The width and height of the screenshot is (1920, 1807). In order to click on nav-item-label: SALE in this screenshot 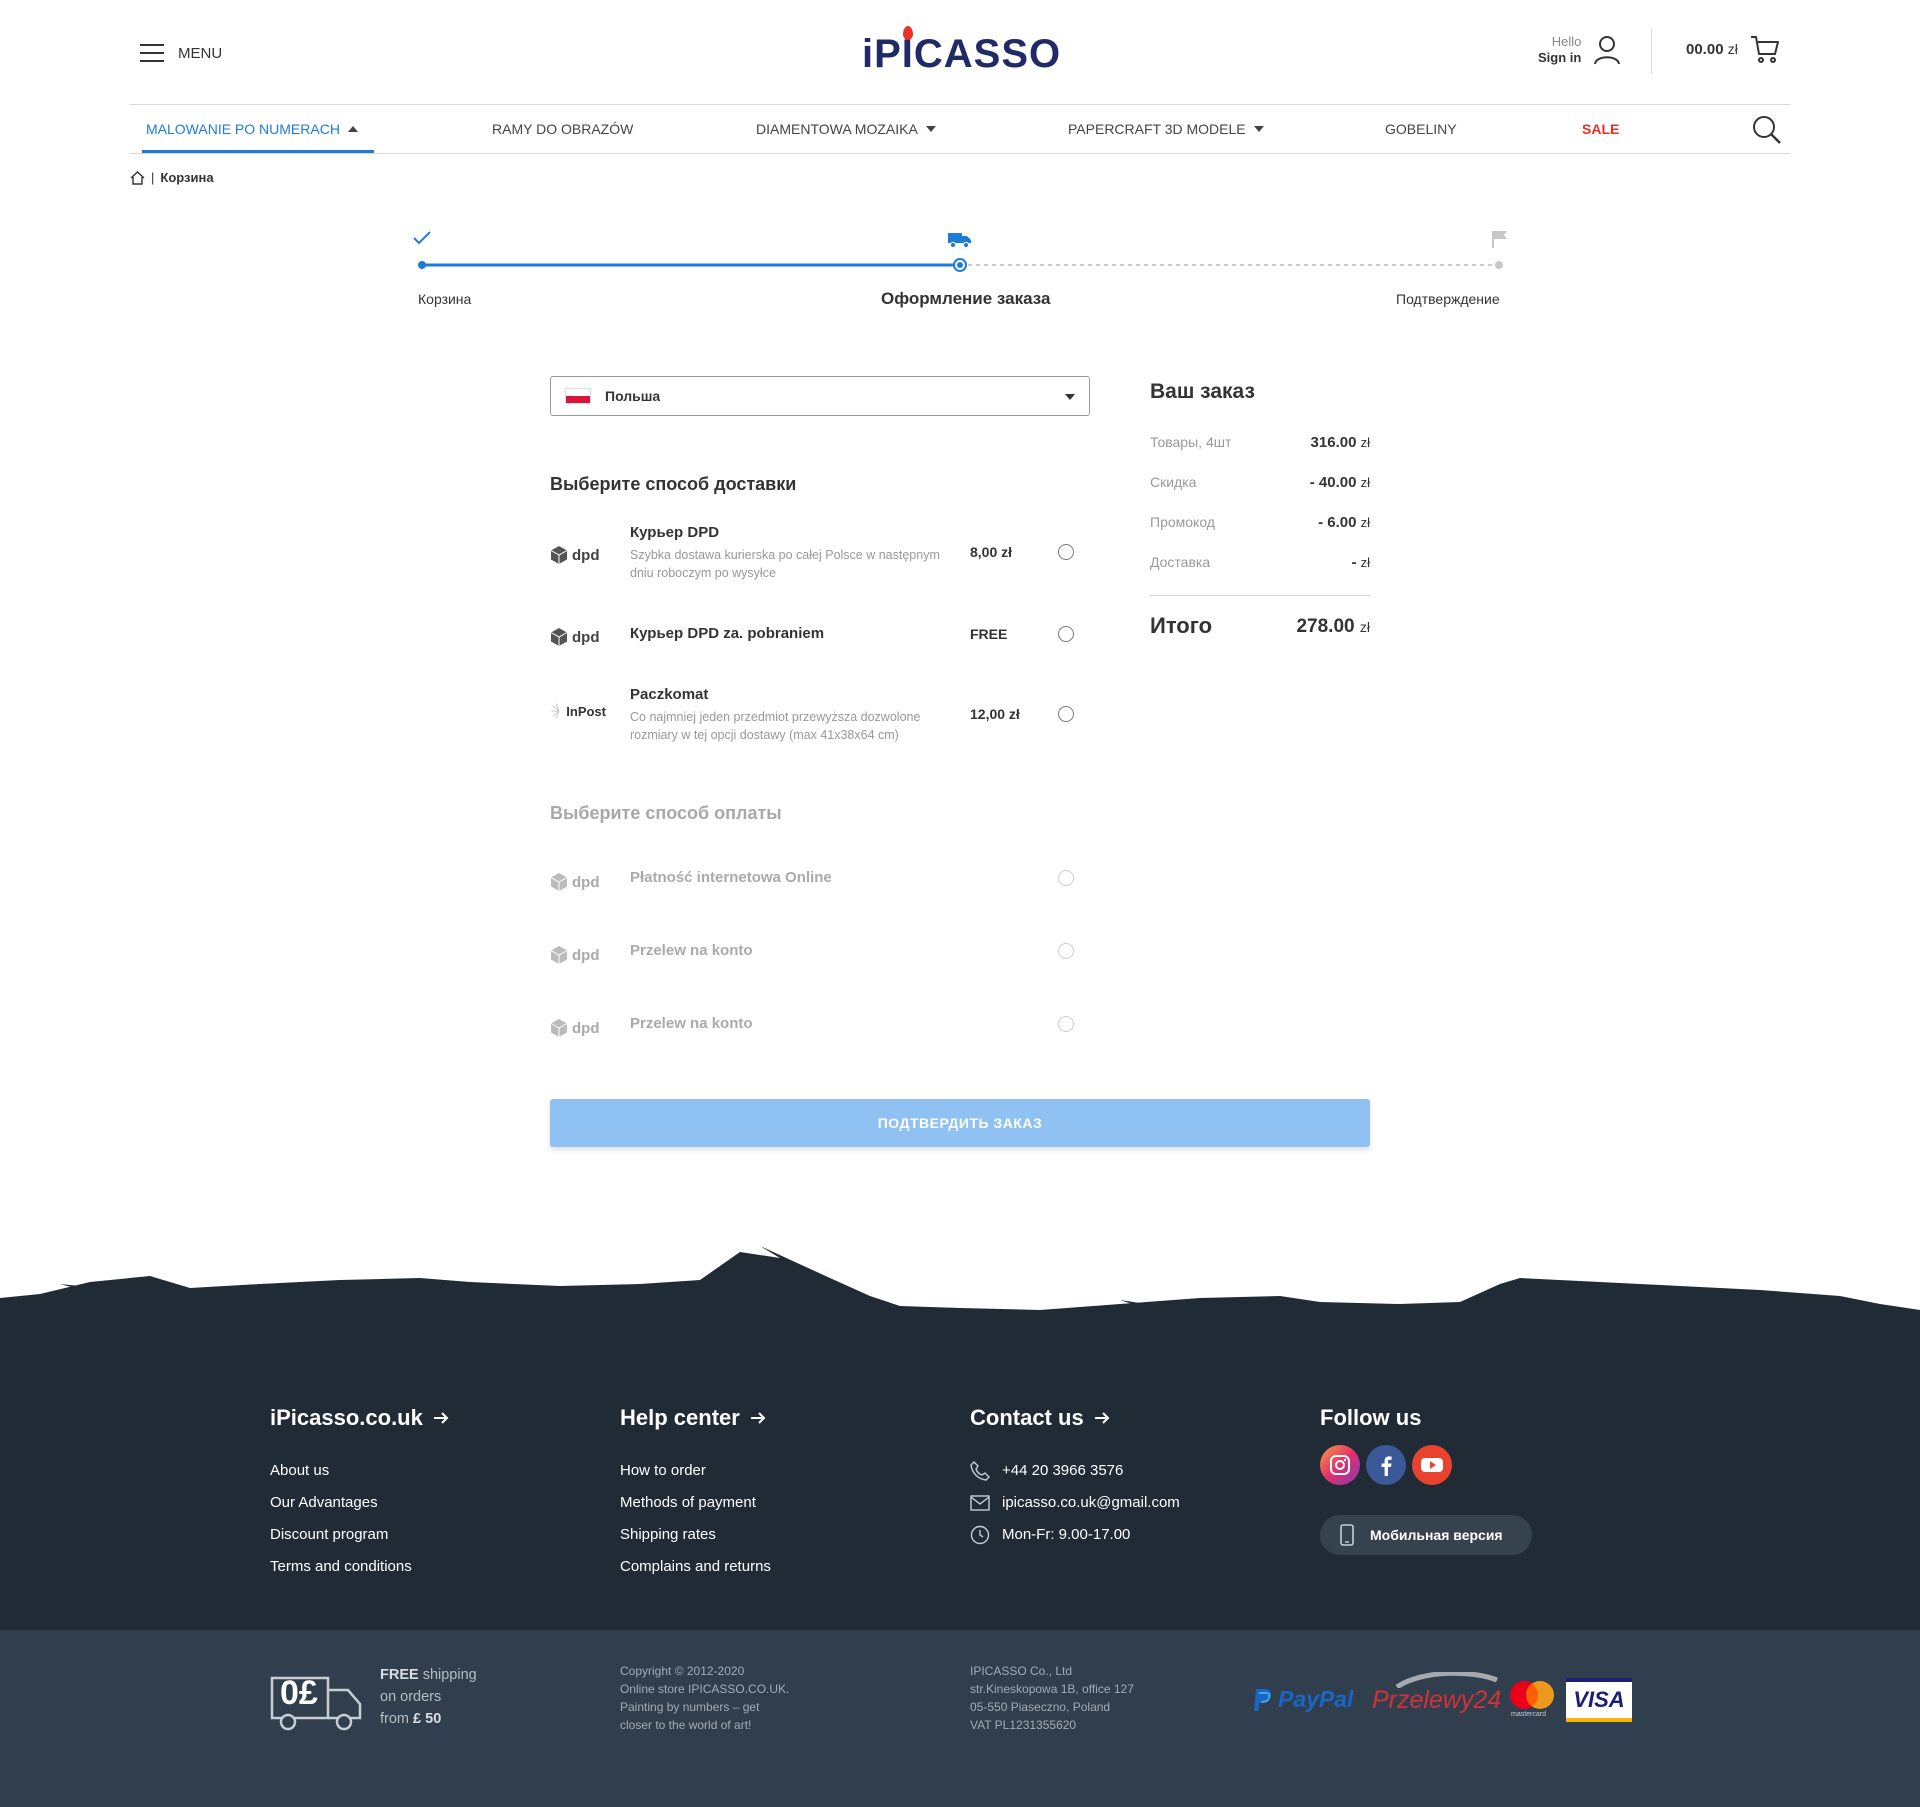, I will do `click(1601, 129)`.